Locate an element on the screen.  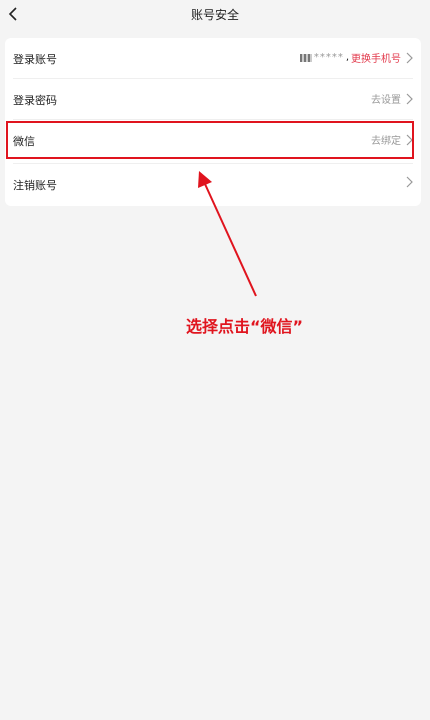
login-password-value: 去设置 is located at coordinates (392, 98).